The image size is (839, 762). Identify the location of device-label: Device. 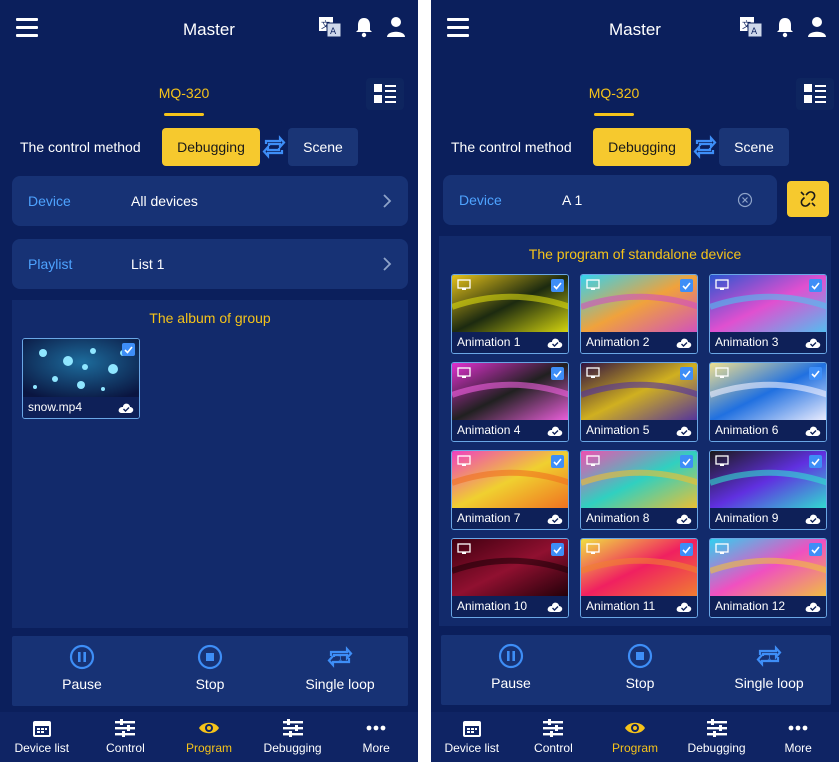
(480, 200).